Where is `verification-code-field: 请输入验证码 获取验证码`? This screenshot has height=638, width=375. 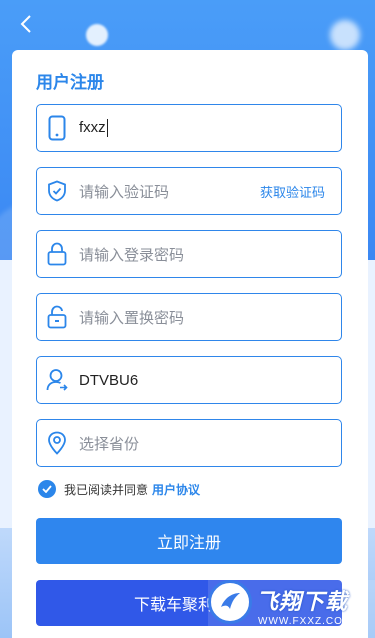 verification-code-field: 请输入验证码 获取验证码 is located at coordinates (189, 191).